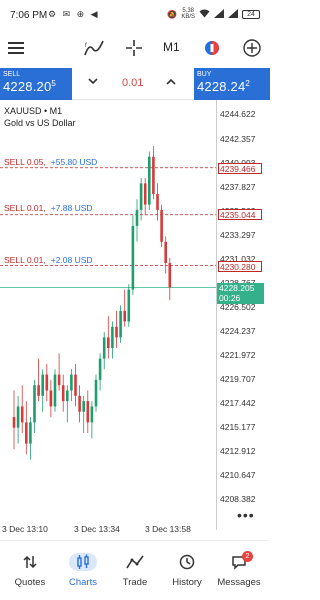  What do you see at coordinates (30, 582) in the screenshot?
I see `nav-label: Quotes` at bounding box center [30, 582].